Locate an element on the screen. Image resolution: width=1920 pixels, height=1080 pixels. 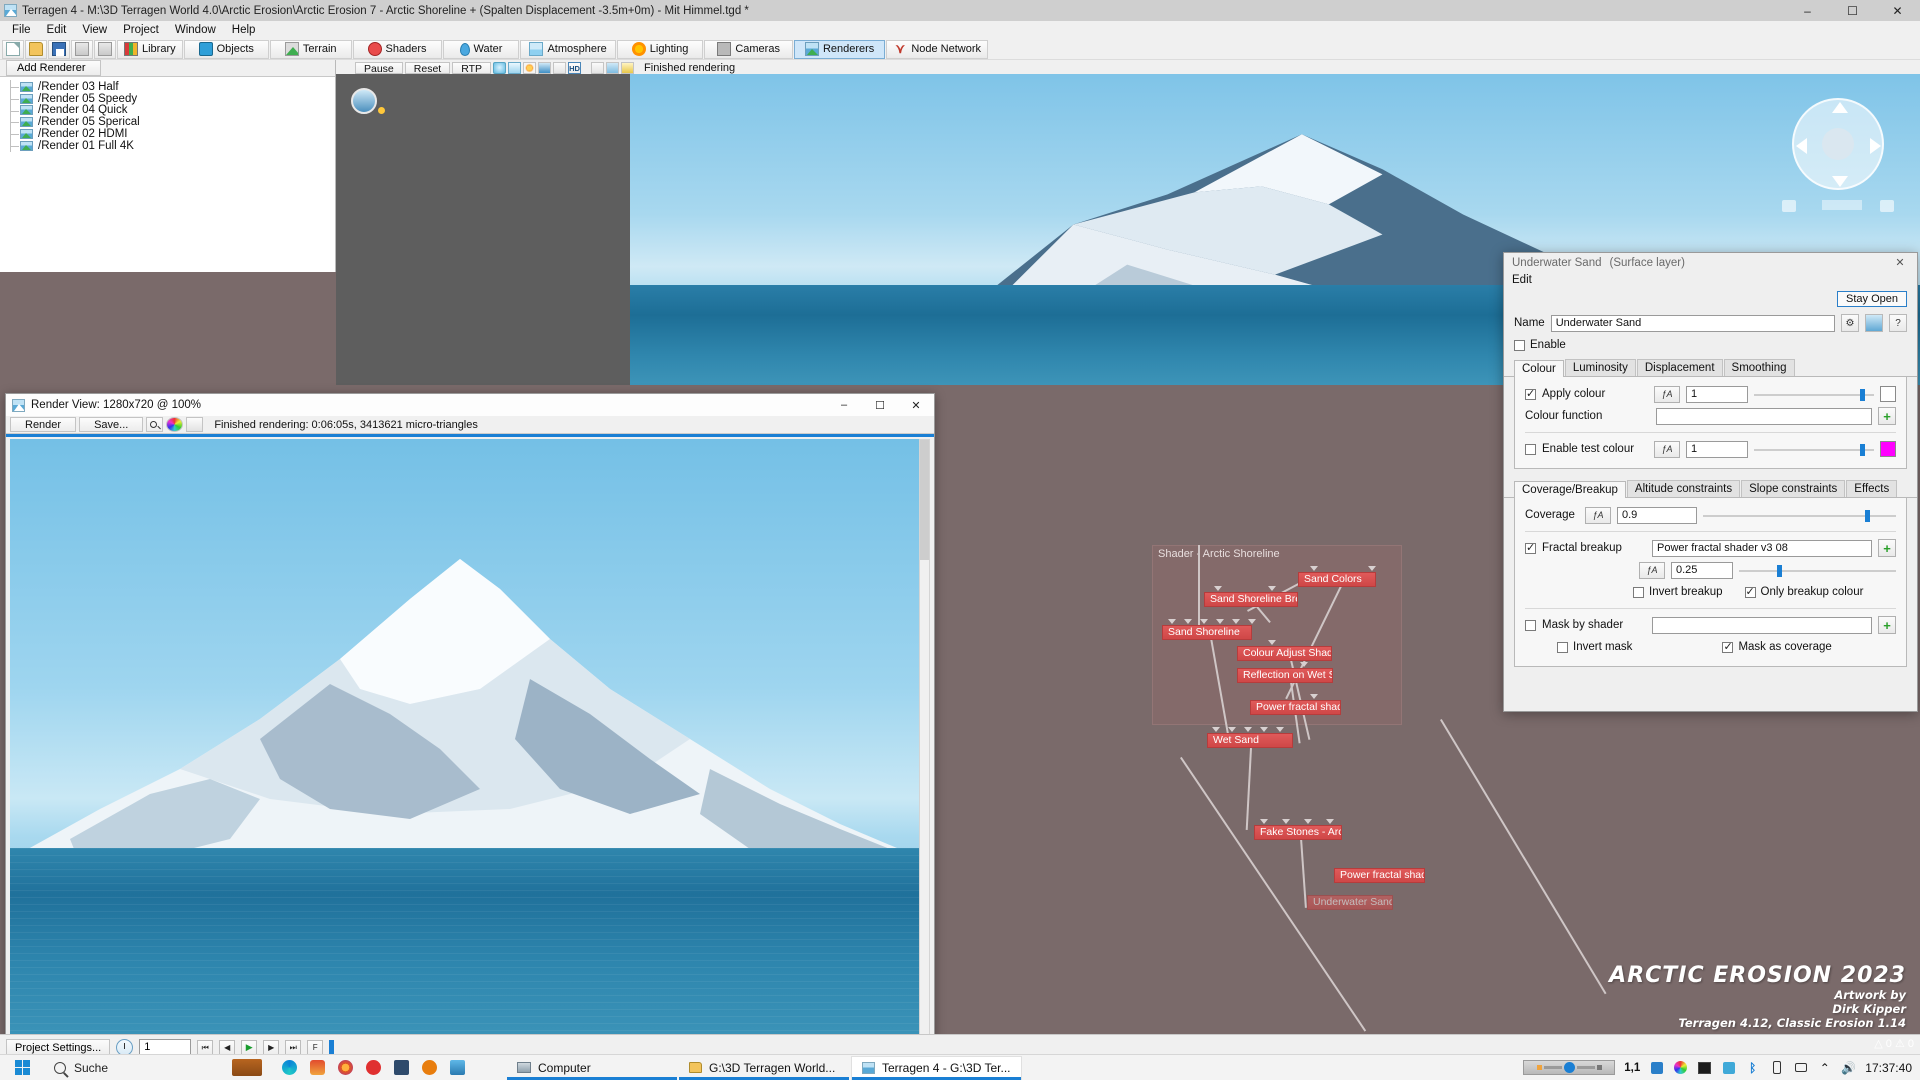
pinned-rhino-icon is located at coordinates (401, 1067).